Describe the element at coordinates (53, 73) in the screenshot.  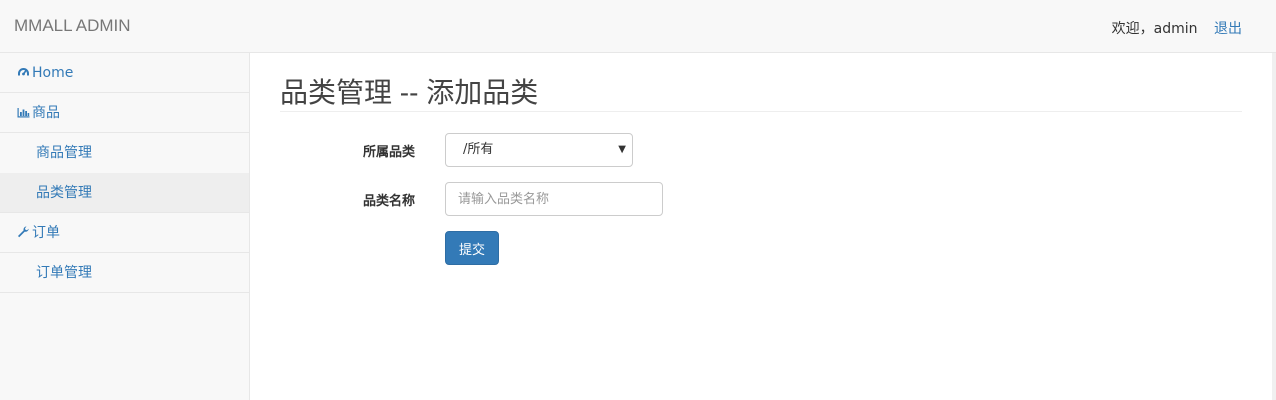
I see `sidebar-item-label: Home` at that location.